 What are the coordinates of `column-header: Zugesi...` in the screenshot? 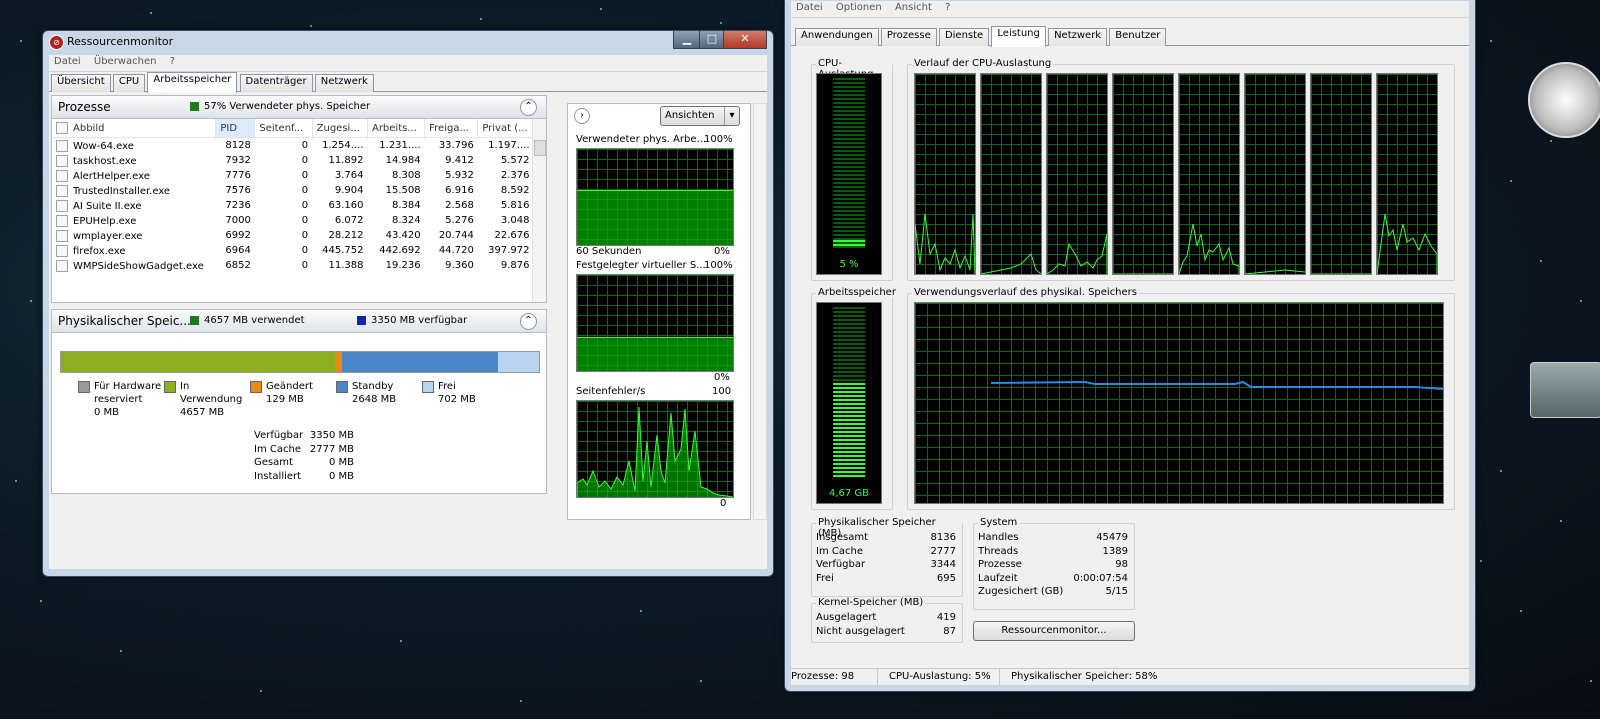 It's located at (340, 128).